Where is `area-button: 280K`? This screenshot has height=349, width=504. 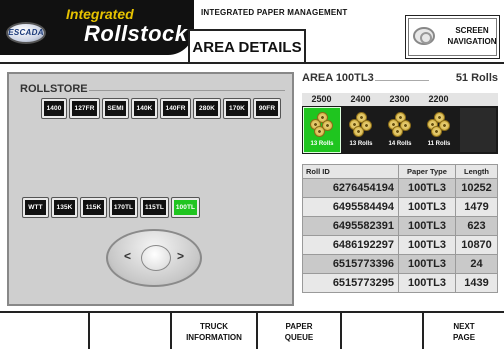 area-button: 280K is located at coordinates (207, 108).